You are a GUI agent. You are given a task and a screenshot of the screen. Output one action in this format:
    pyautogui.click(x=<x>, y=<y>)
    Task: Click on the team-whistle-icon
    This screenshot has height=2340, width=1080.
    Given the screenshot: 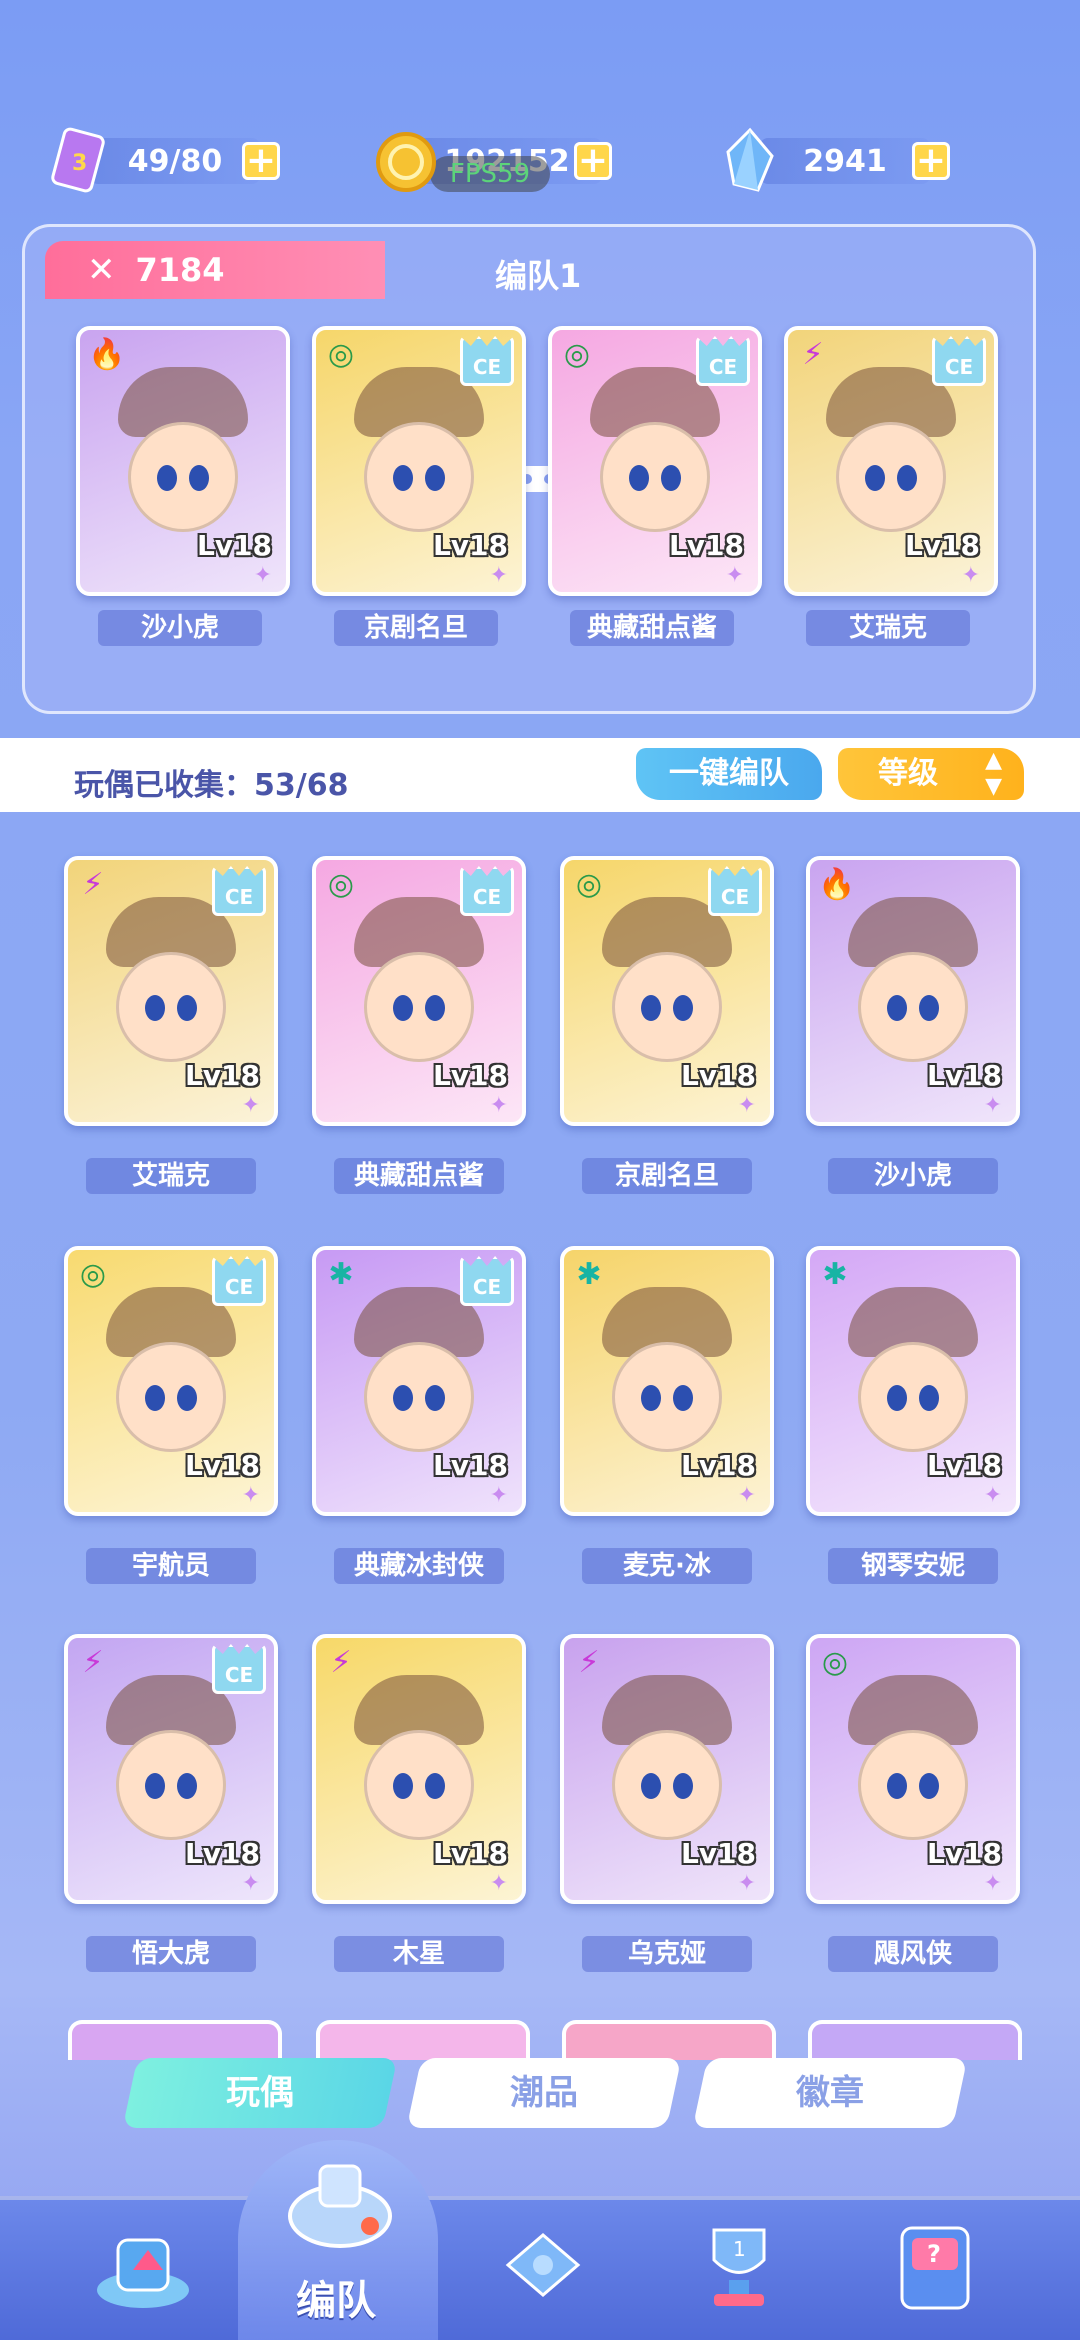 What is the action you would take?
    pyautogui.click(x=336, y=2201)
    